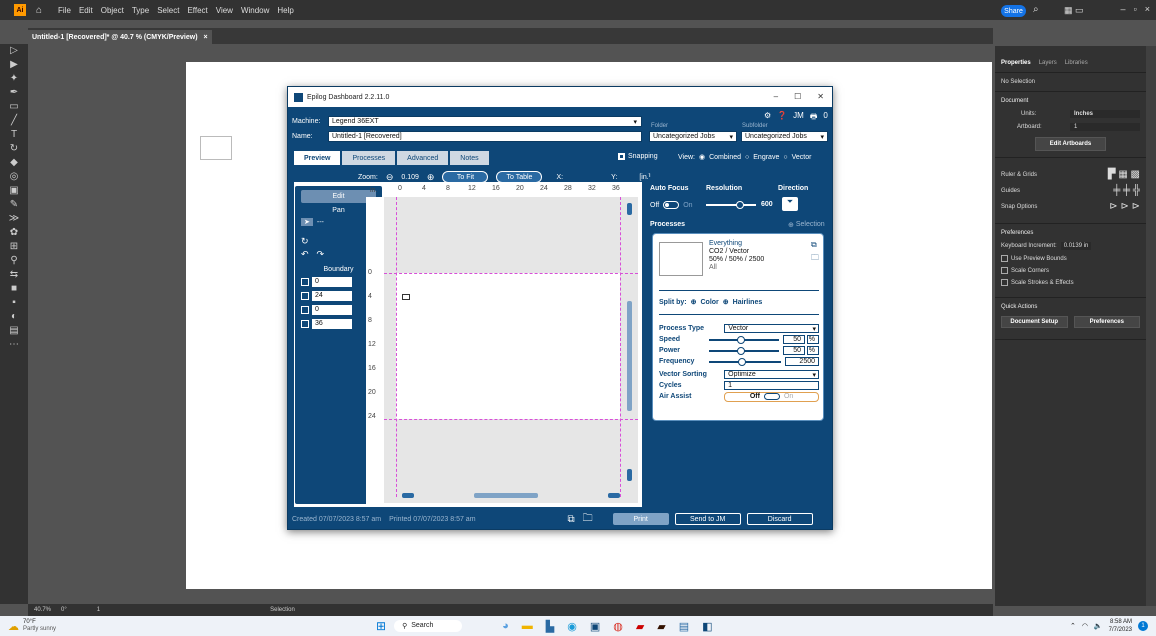  I want to click on epilog-taskbar-icon: ◧, so click(707, 626).